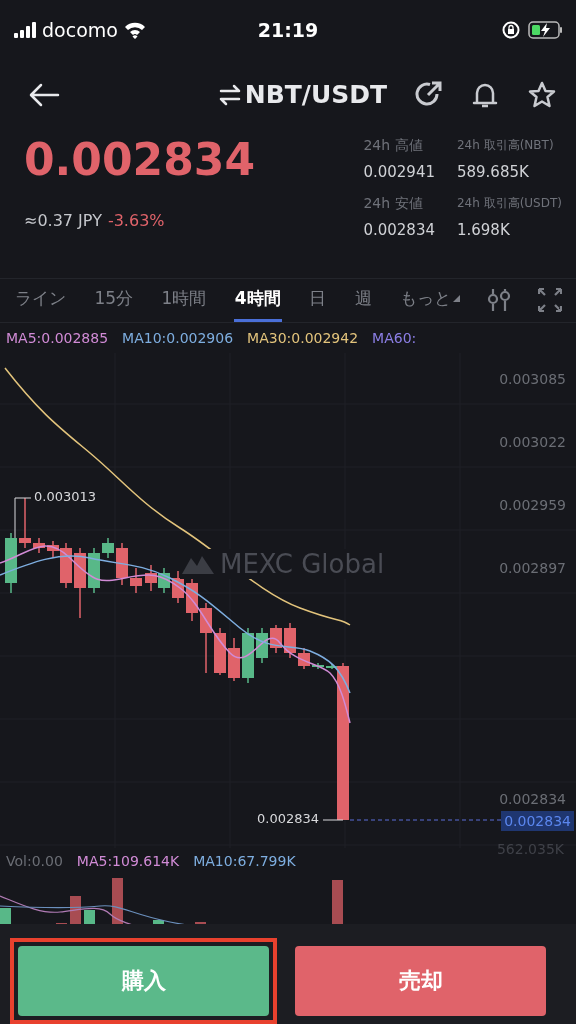 The height and width of the screenshot is (1024, 576). Describe the element at coordinates (136, 220) in the screenshot. I see `price-change: -3.63%` at that location.